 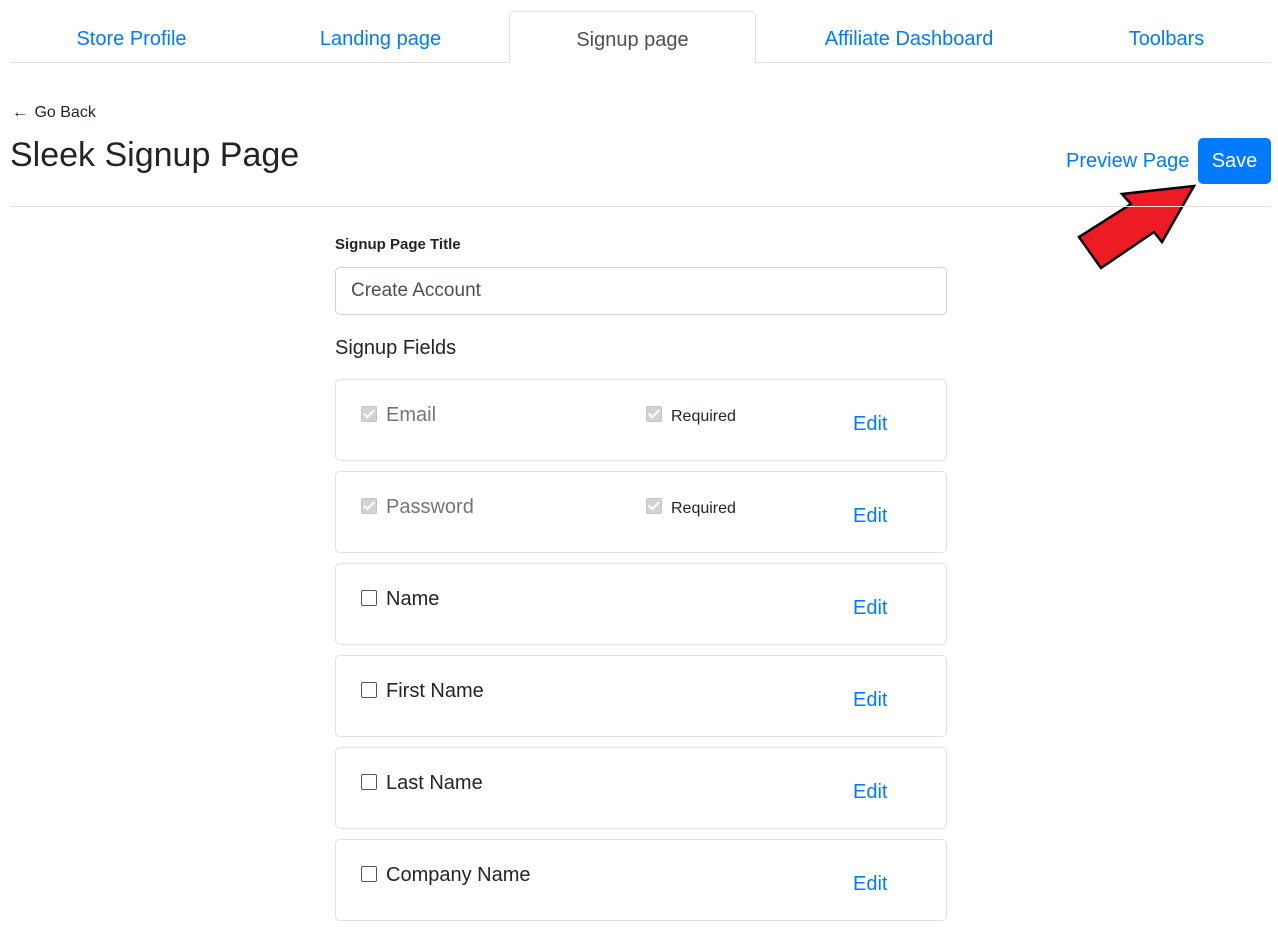 I want to click on annotation-arrow-icon, so click(x=1137, y=227).